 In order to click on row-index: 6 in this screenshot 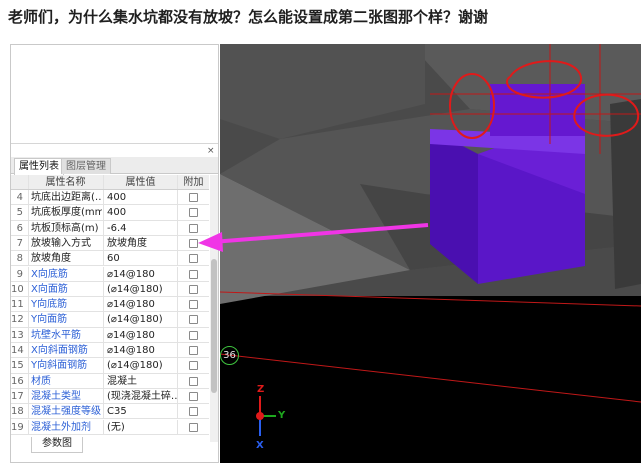, I will do `click(19, 228)`.